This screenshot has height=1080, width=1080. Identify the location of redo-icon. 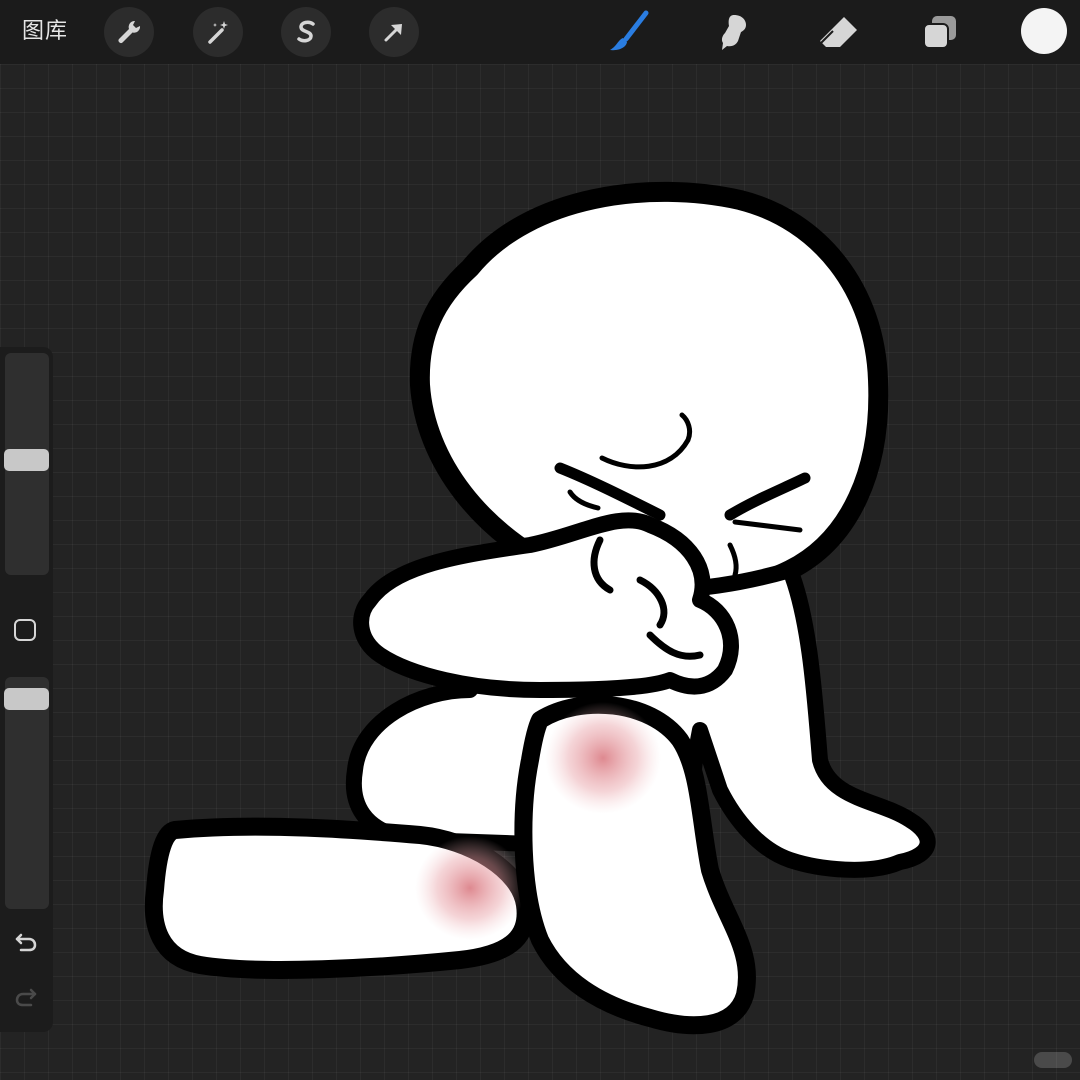
(26, 997).